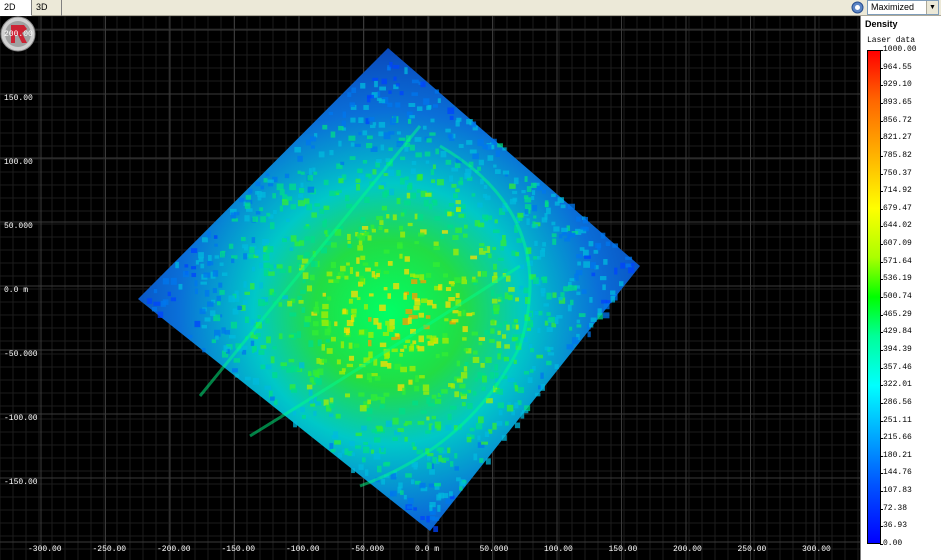 This screenshot has height=560, width=941. I want to click on x-tick-label: -250.00, so click(109, 549).